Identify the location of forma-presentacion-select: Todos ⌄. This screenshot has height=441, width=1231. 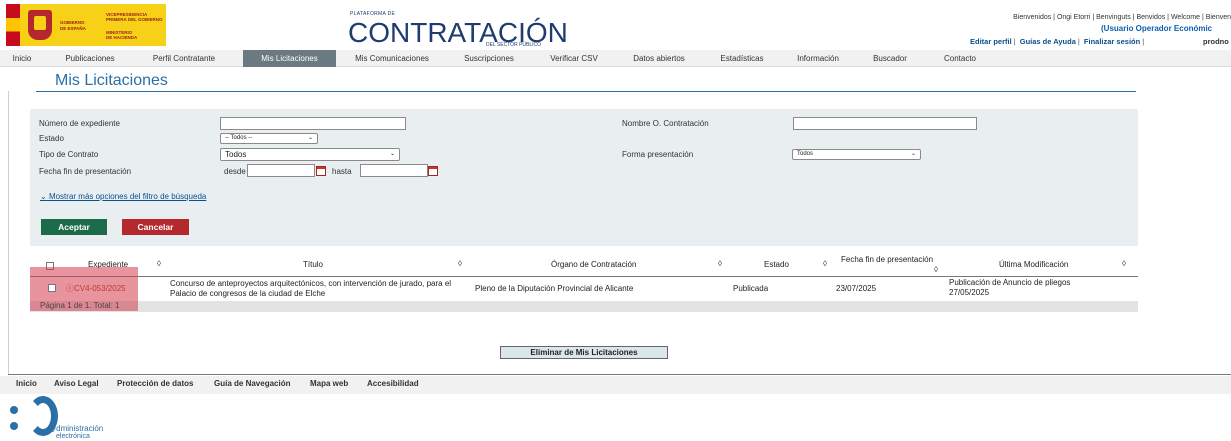
(856, 154).